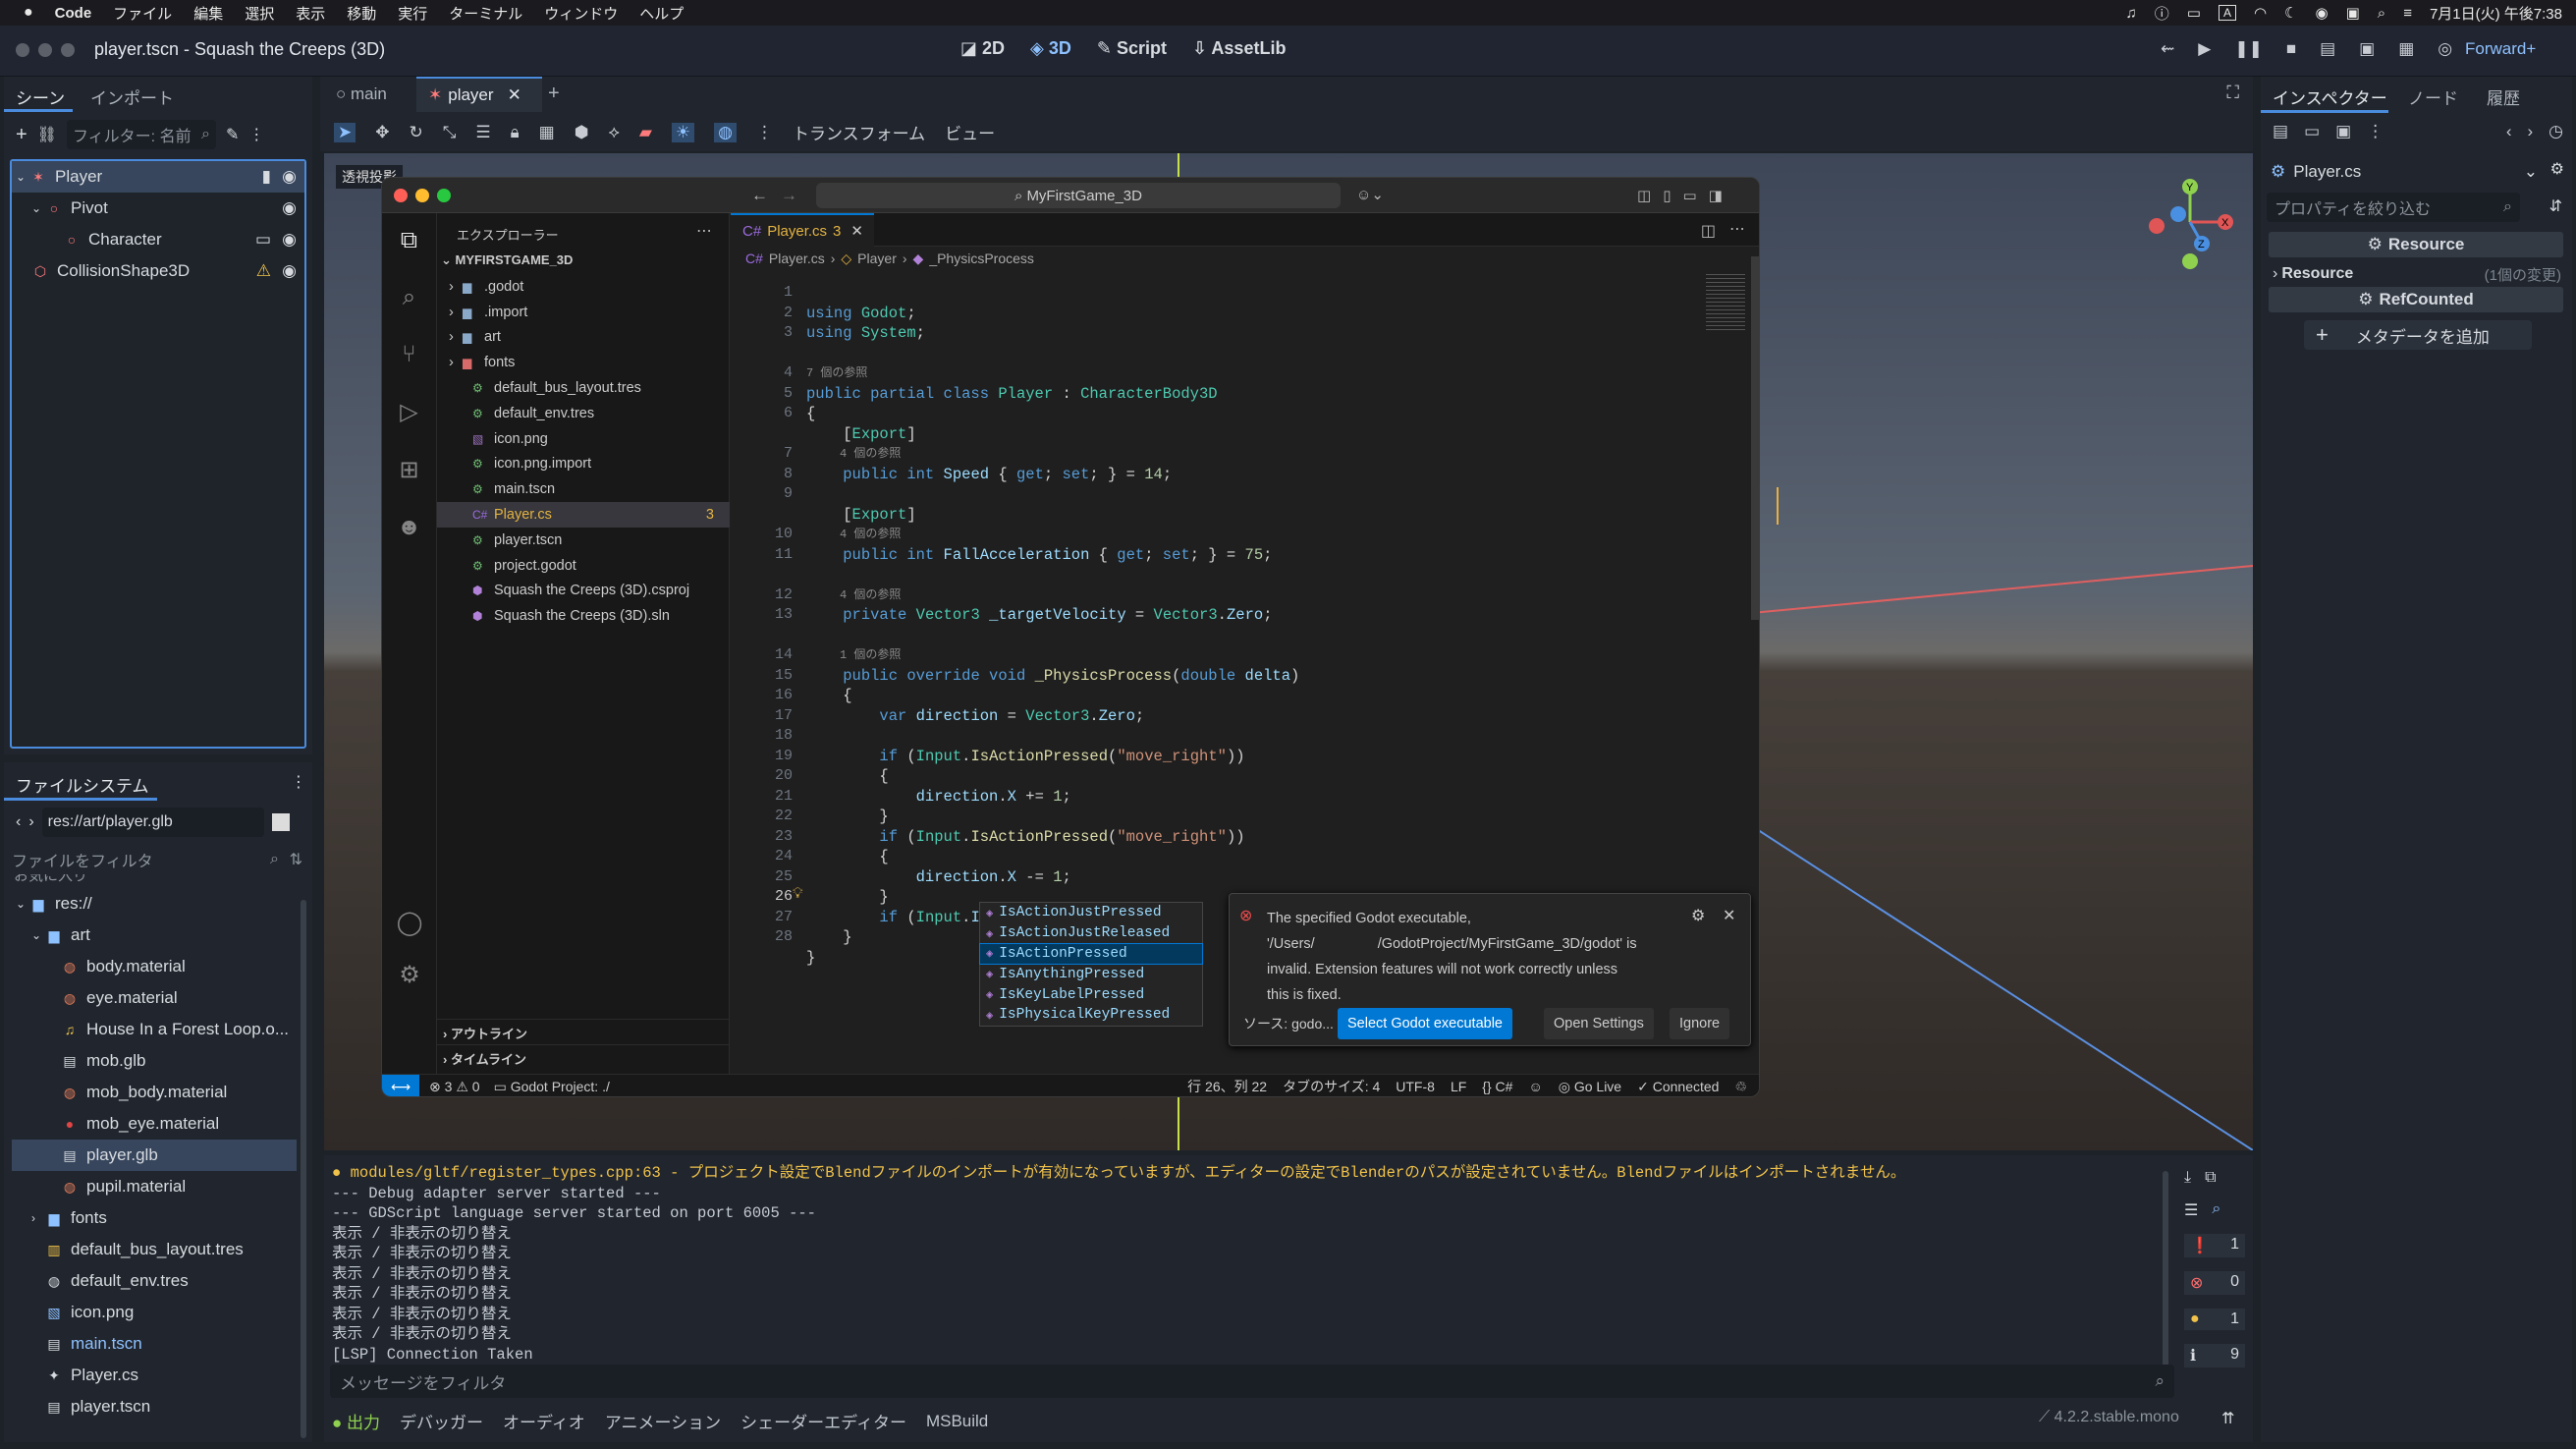 This screenshot has width=2576, height=1449. What do you see at coordinates (2215, 1319) in the screenshot?
I see `filter-warnings-toggle: ● 1` at bounding box center [2215, 1319].